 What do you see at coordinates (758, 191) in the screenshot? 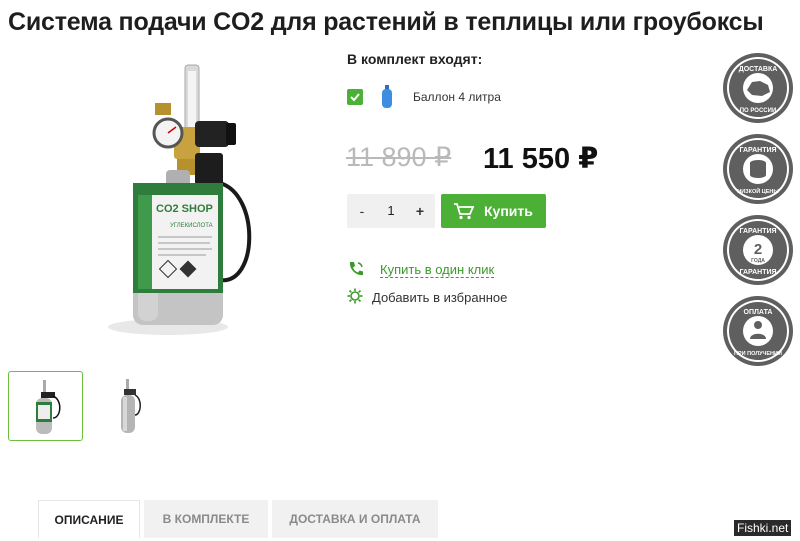
I see `svg-text: НИЗКОЙ ЦЕНЫ` at bounding box center [758, 191].